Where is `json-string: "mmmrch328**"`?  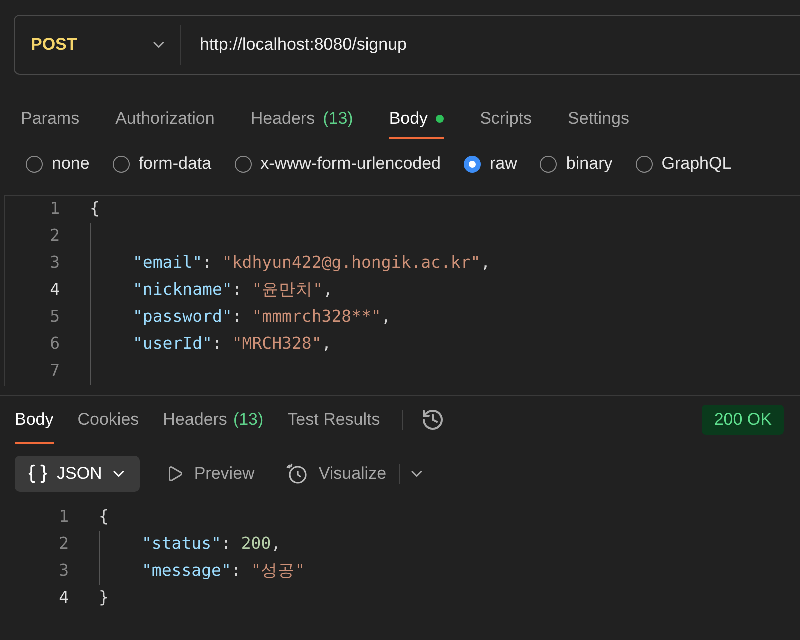 json-string: "mmmrch328**" is located at coordinates (317, 317).